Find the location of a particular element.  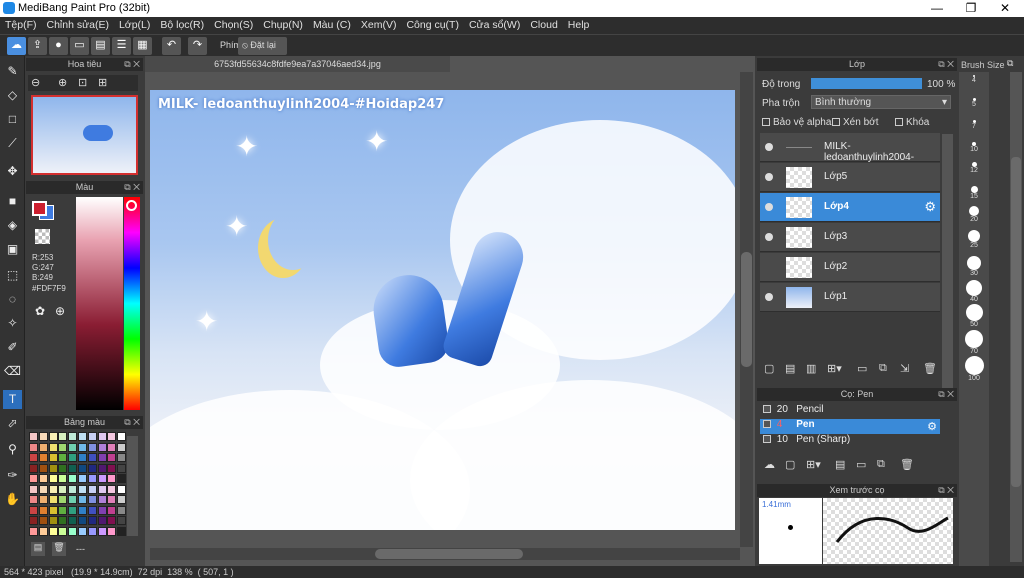

import-brush-icon: ▤ is located at coordinates (840, 464).